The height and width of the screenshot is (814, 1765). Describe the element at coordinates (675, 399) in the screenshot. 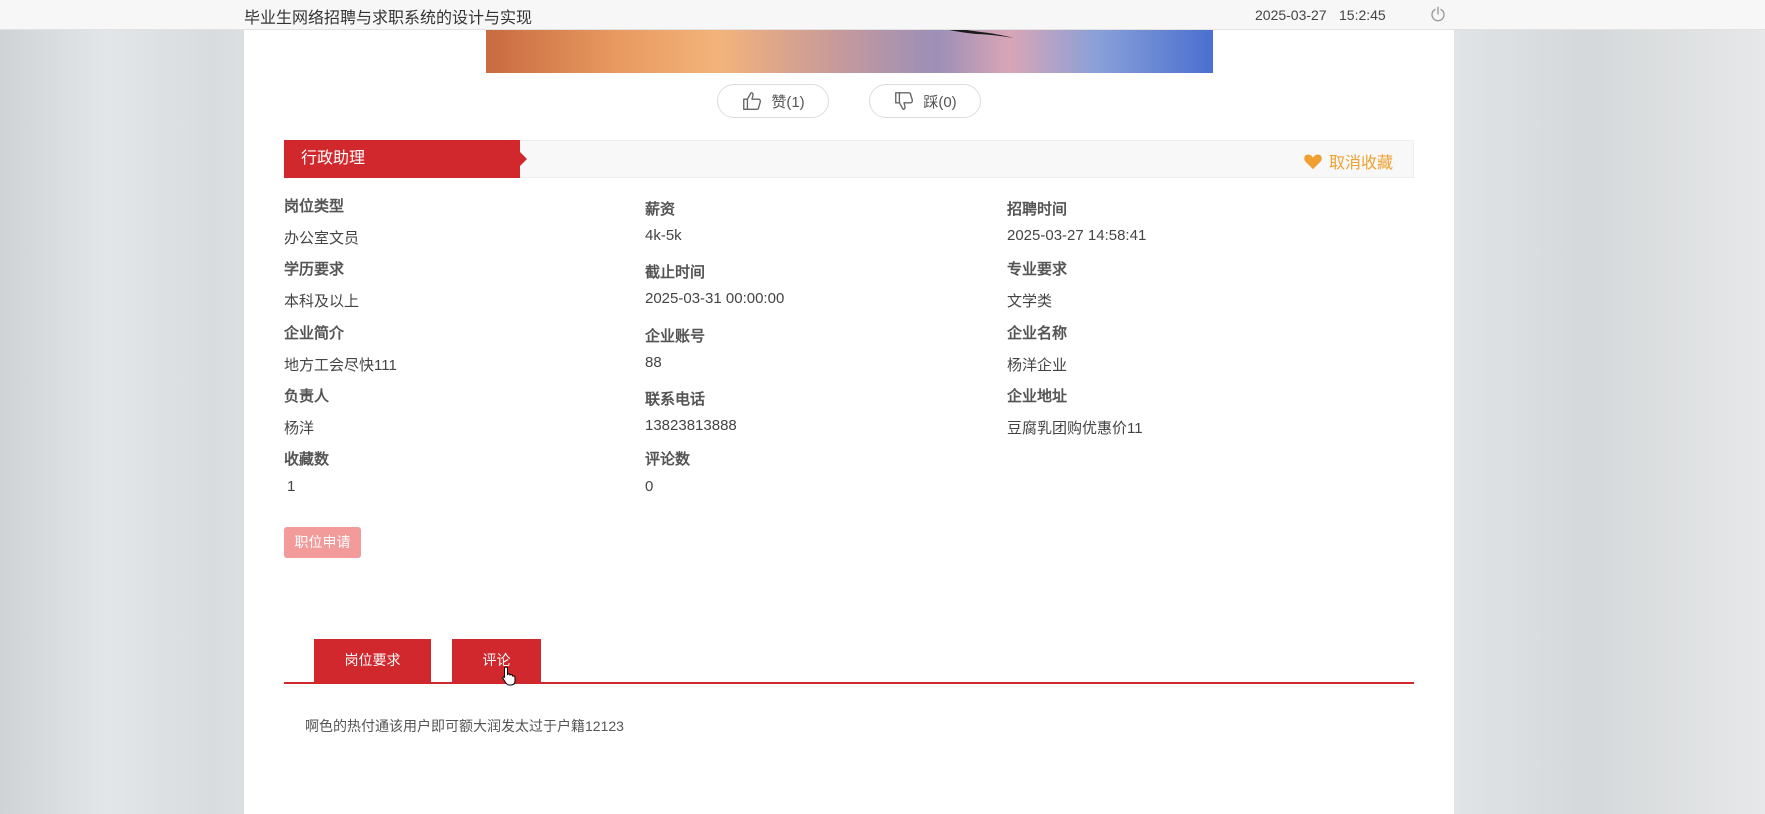

I see `field-label-phone: 联系电话` at that location.